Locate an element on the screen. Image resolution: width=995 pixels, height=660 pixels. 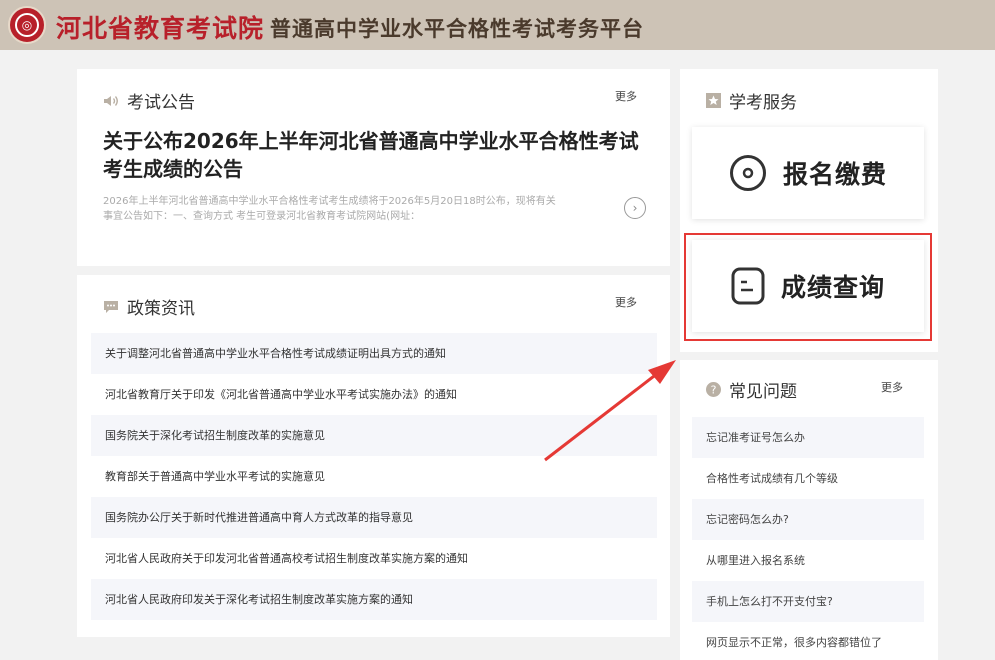
faq-list-item: 忘记密码怎么办? is located at coordinates (808, 519).